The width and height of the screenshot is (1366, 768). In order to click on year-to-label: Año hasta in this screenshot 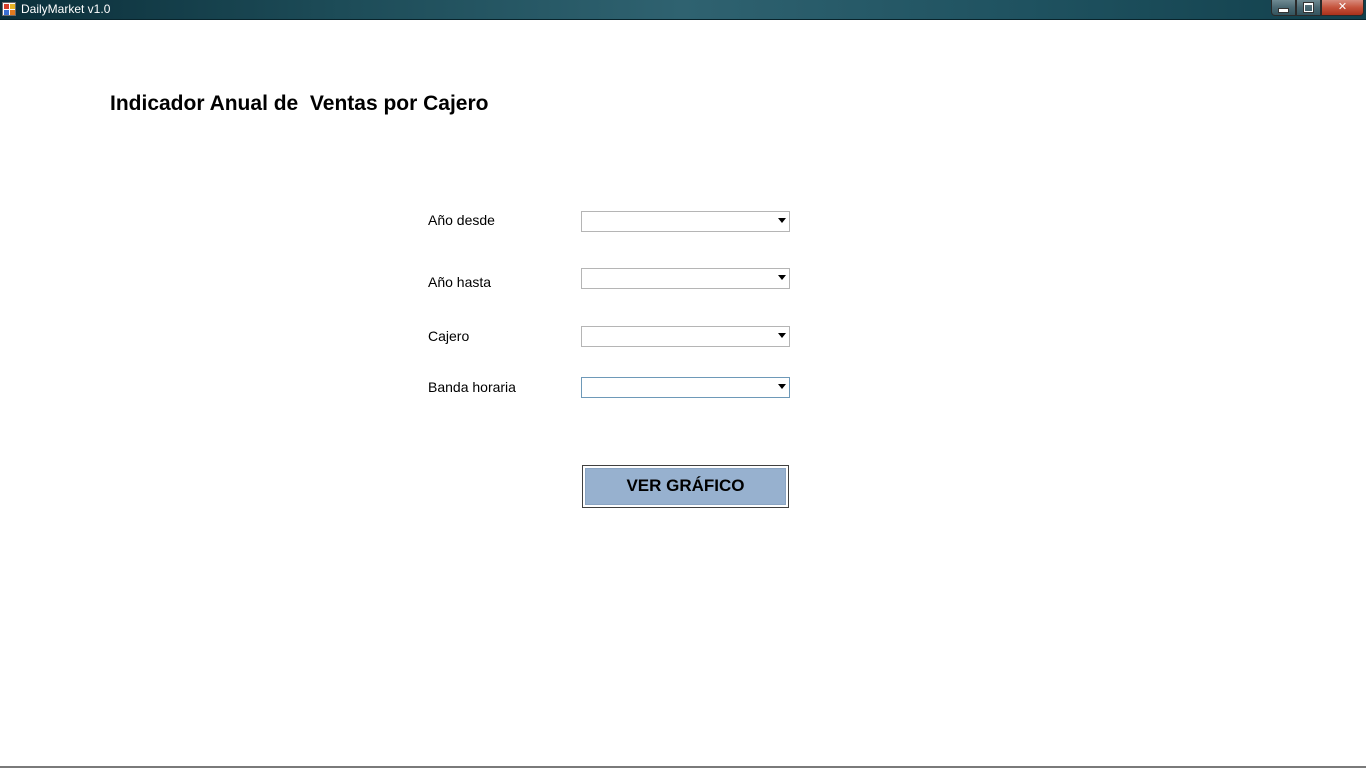, I will do `click(460, 282)`.